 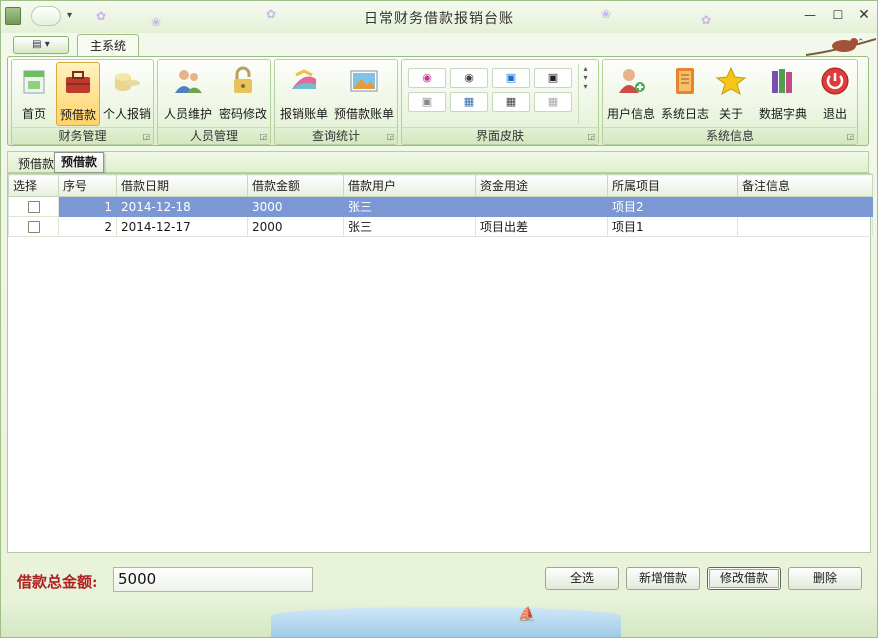 What do you see at coordinates (672, 206) in the screenshot?
I see `table-cell: 项目2` at bounding box center [672, 206].